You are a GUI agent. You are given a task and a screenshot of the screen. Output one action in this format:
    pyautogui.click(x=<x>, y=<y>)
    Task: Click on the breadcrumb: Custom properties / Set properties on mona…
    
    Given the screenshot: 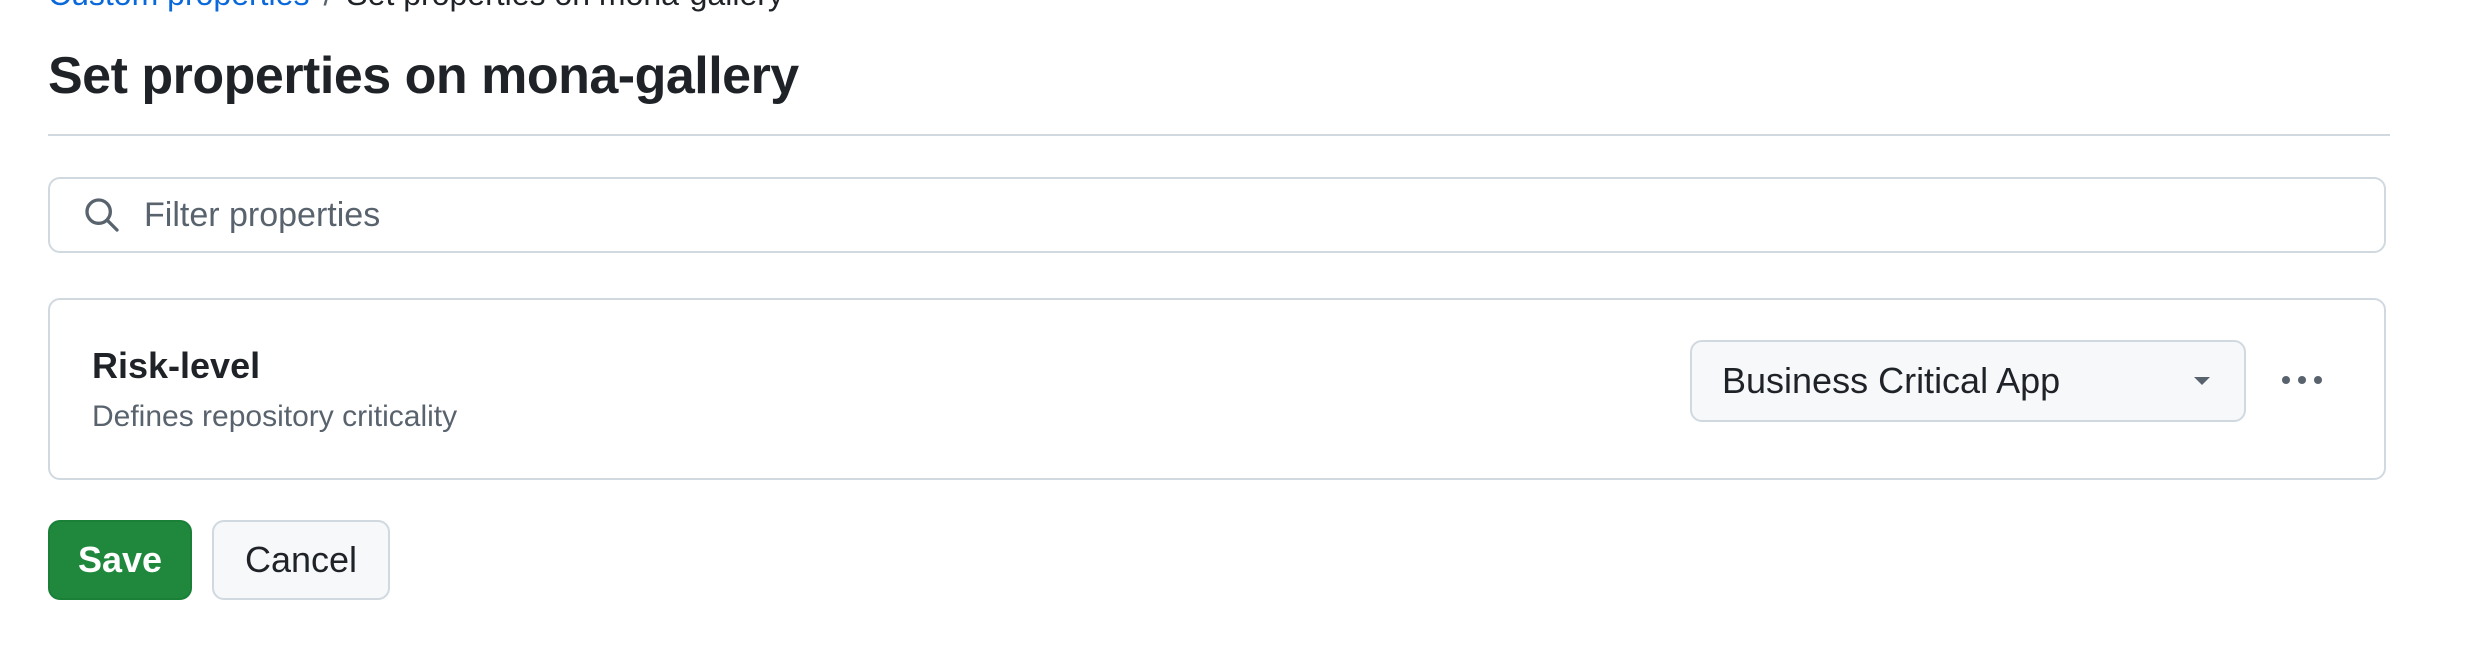 What is the action you would take?
    pyautogui.click(x=416, y=5)
    